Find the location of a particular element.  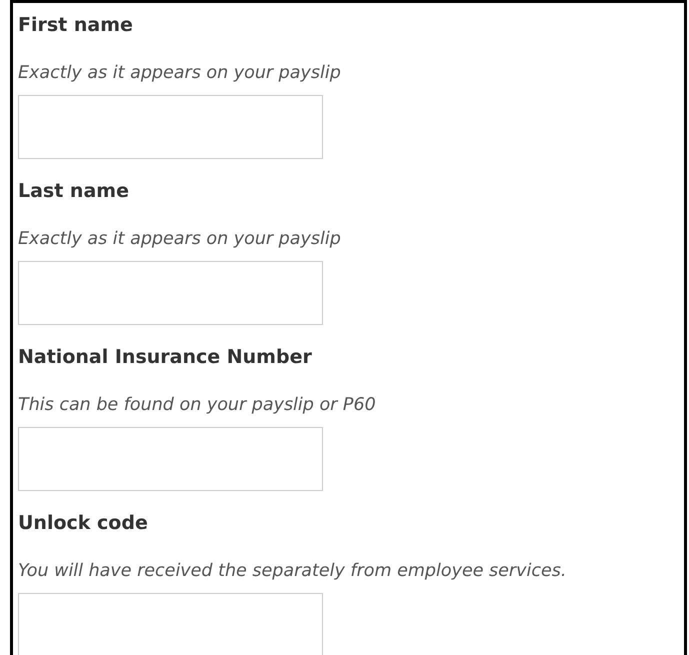

field-label: First name is located at coordinates (76, 25).